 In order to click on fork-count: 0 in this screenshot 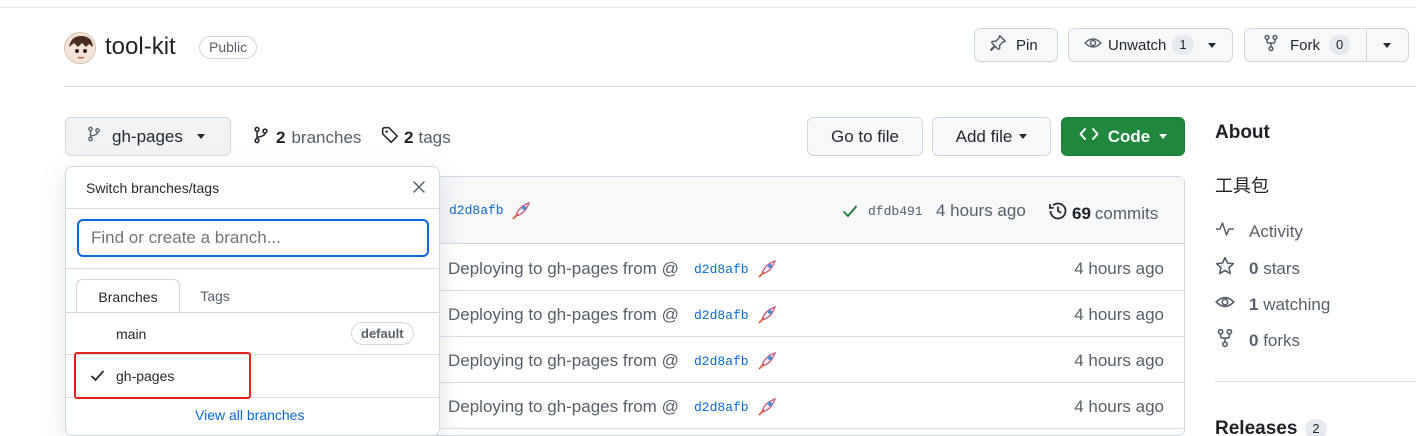, I will do `click(1340, 45)`.